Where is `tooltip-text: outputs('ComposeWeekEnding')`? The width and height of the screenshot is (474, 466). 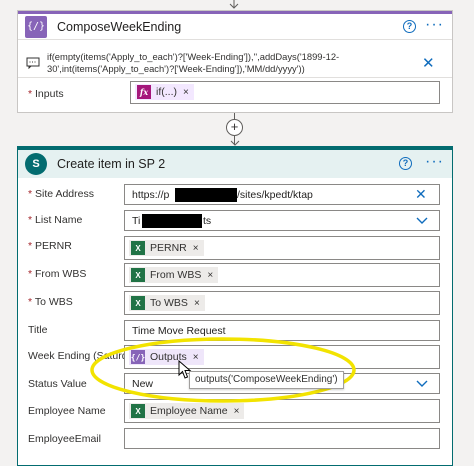 tooltip-text: outputs('ComposeWeekEnding') is located at coordinates (266, 379).